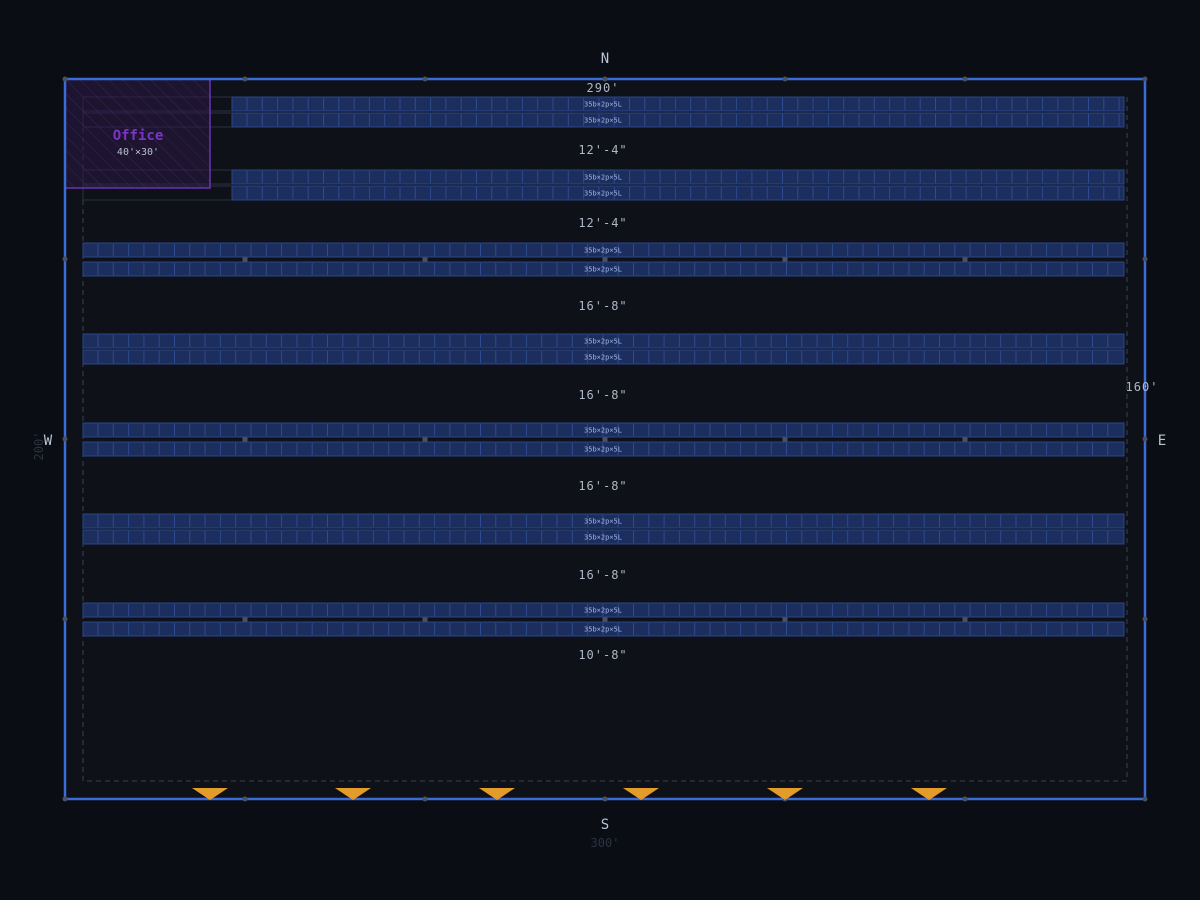 The width and height of the screenshot is (1200, 900). I want to click on inner-height-dimension: 160', so click(1142, 387).